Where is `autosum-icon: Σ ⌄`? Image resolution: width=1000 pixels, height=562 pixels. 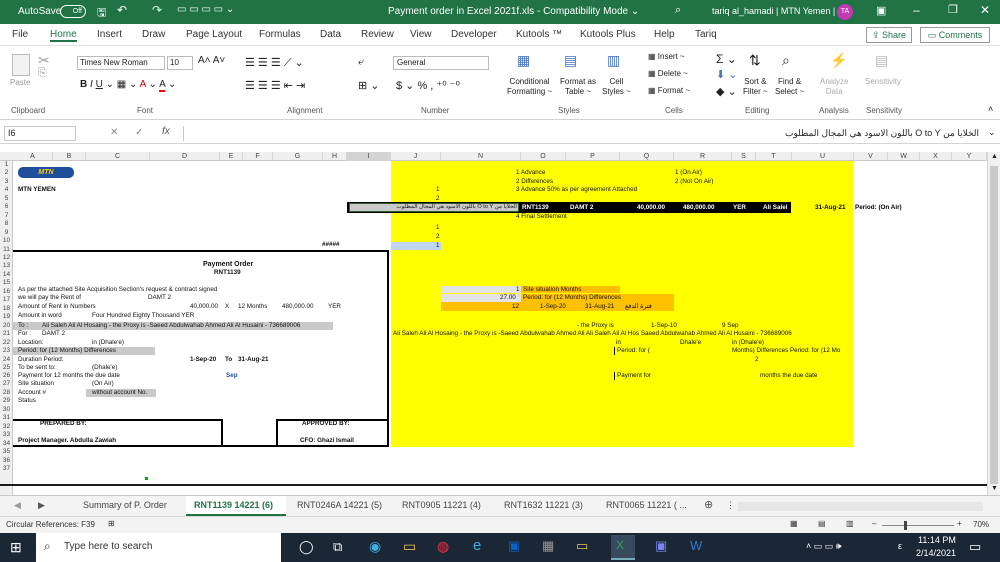
autosum-icon: Σ ⌄ is located at coordinates (726, 59).